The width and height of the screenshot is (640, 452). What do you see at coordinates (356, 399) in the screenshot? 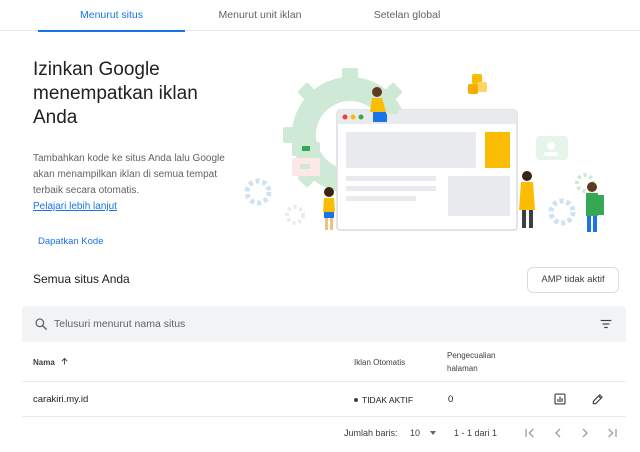
I see `status-dot-icon` at bounding box center [356, 399].